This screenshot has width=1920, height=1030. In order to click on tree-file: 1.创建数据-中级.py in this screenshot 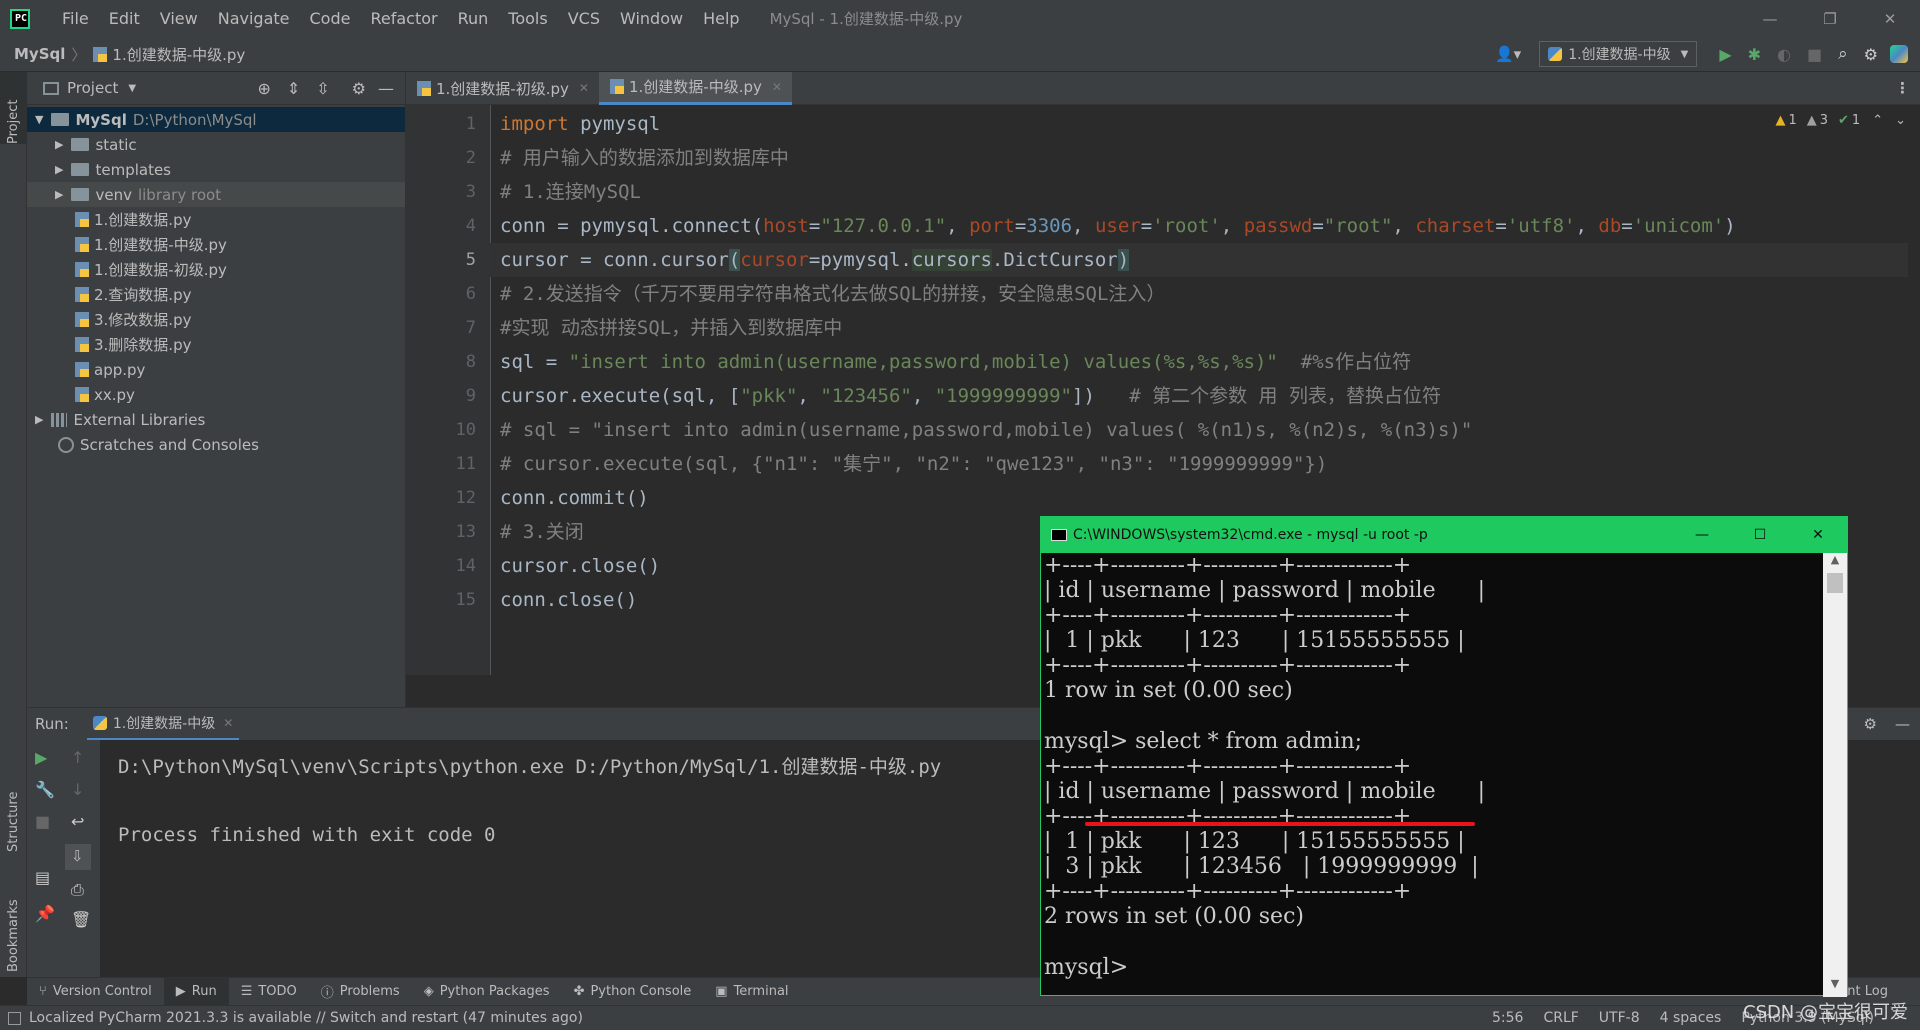, I will do `click(216, 244)`.